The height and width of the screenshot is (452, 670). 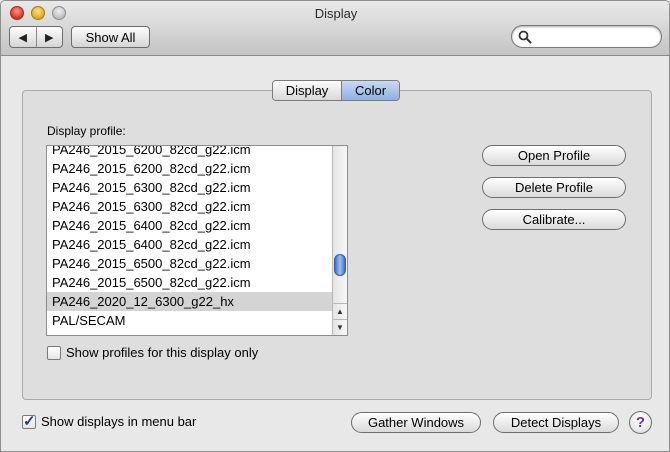 What do you see at coordinates (307, 90) in the screenshot?
I see `tab-display: Display` at bounding box center [307, 90].